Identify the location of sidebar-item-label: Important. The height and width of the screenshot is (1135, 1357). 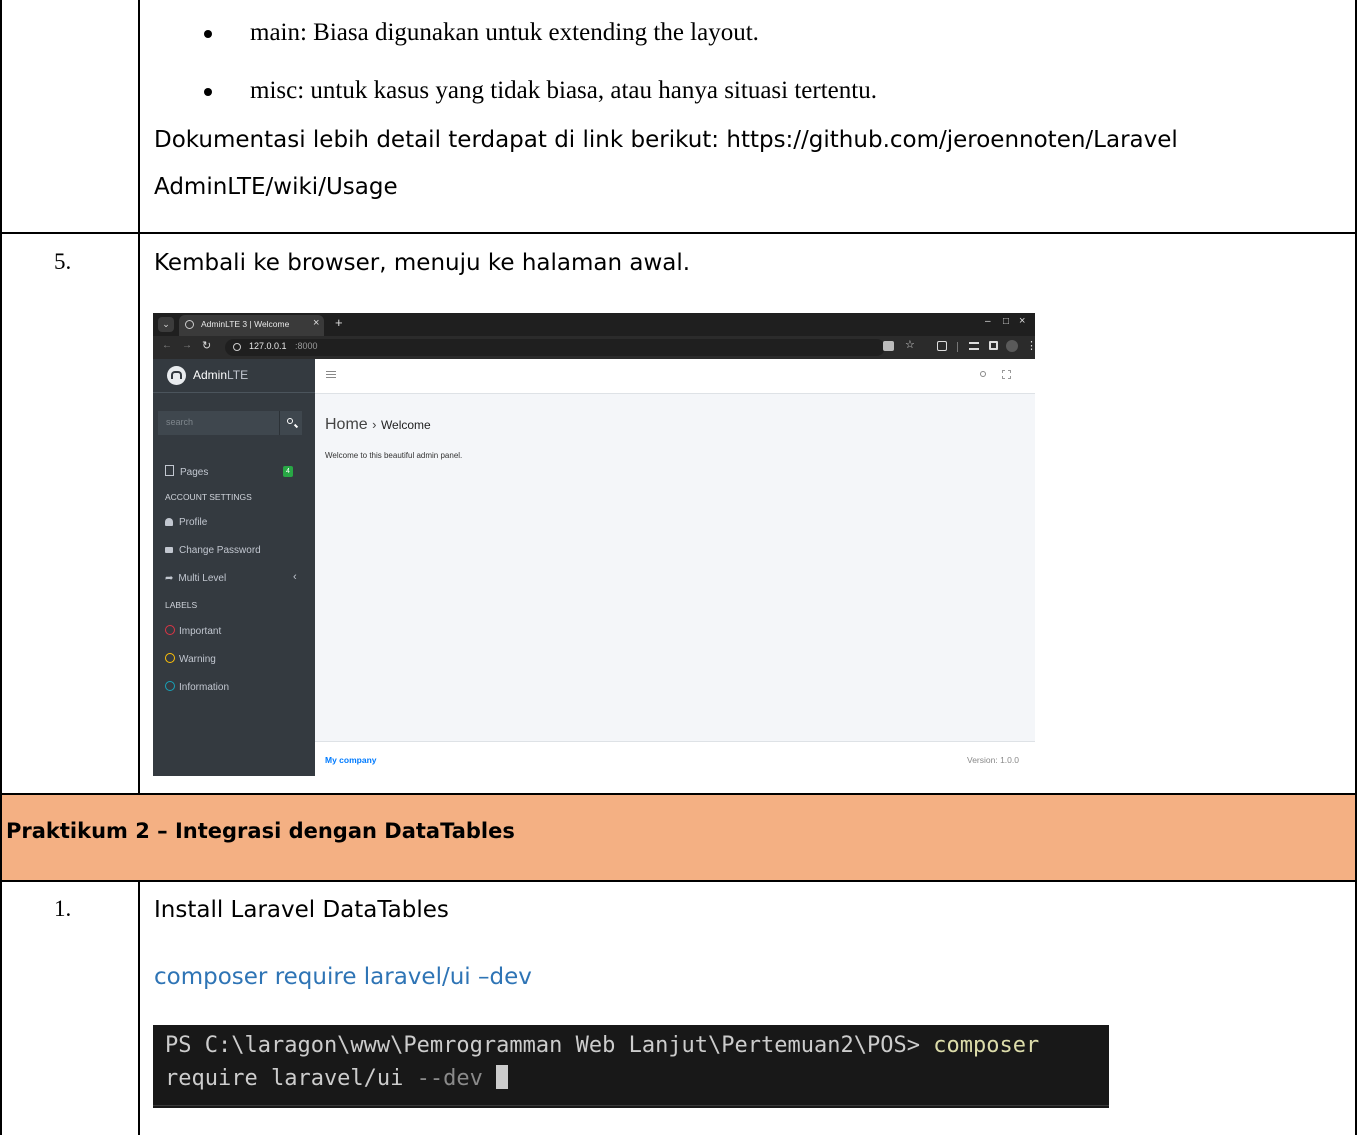
(200, 631).